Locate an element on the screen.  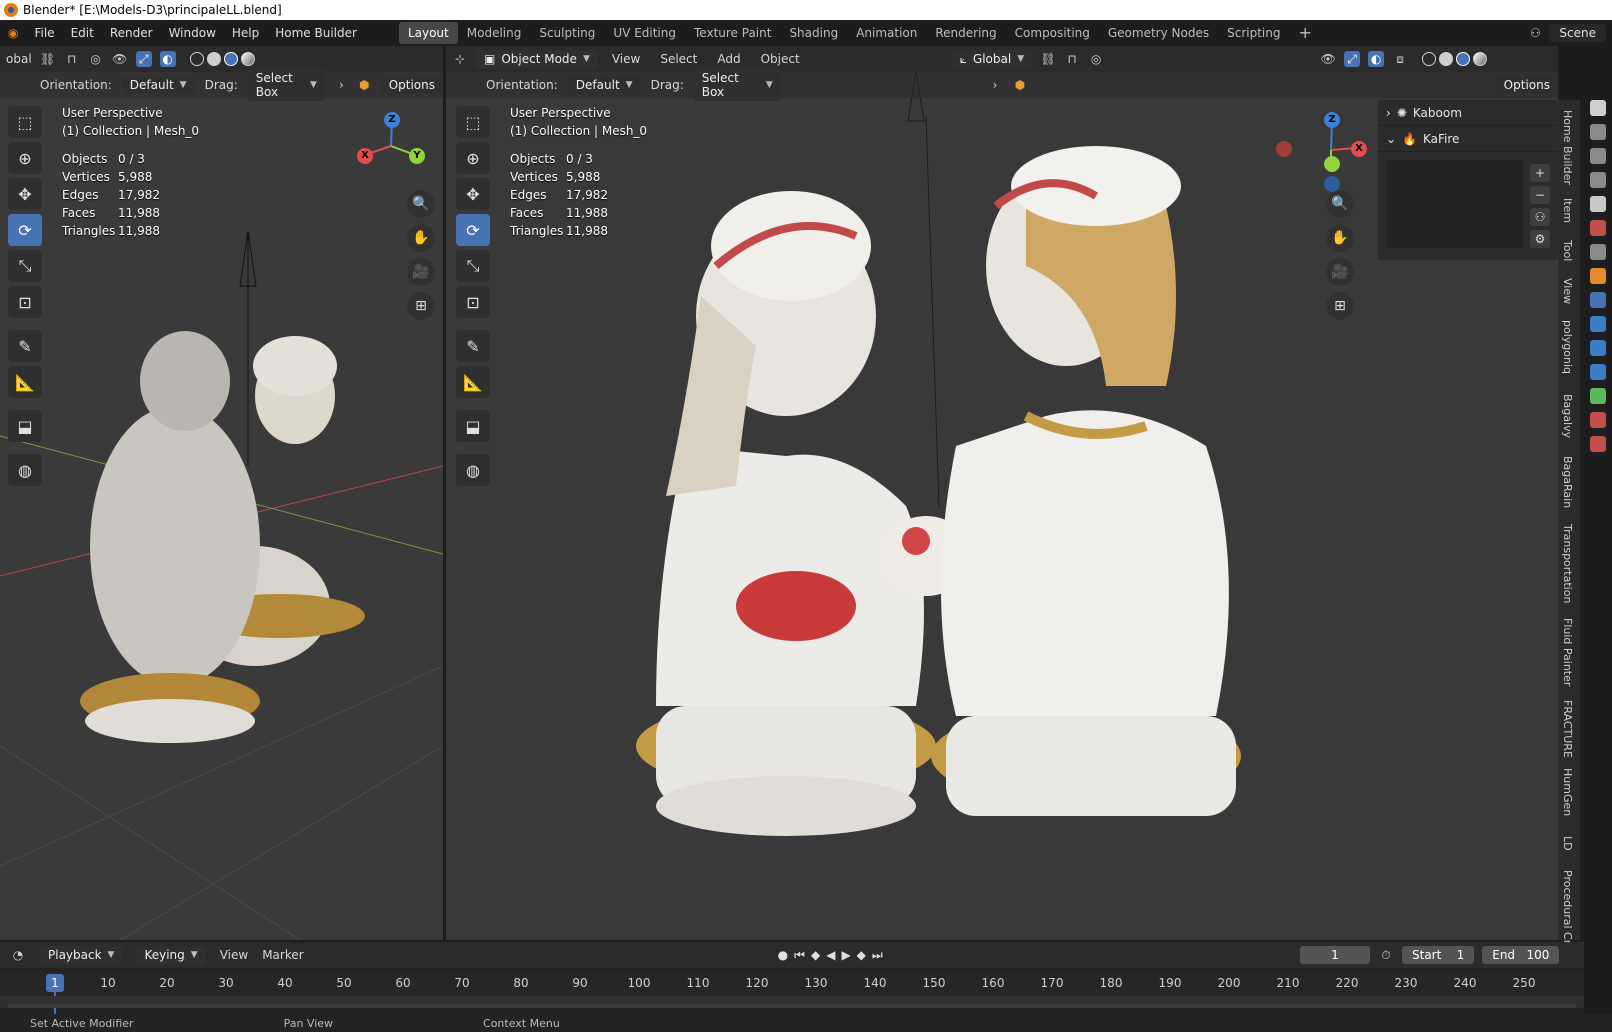
current-frame-field: 1 is located at coordinates (1335, 955).